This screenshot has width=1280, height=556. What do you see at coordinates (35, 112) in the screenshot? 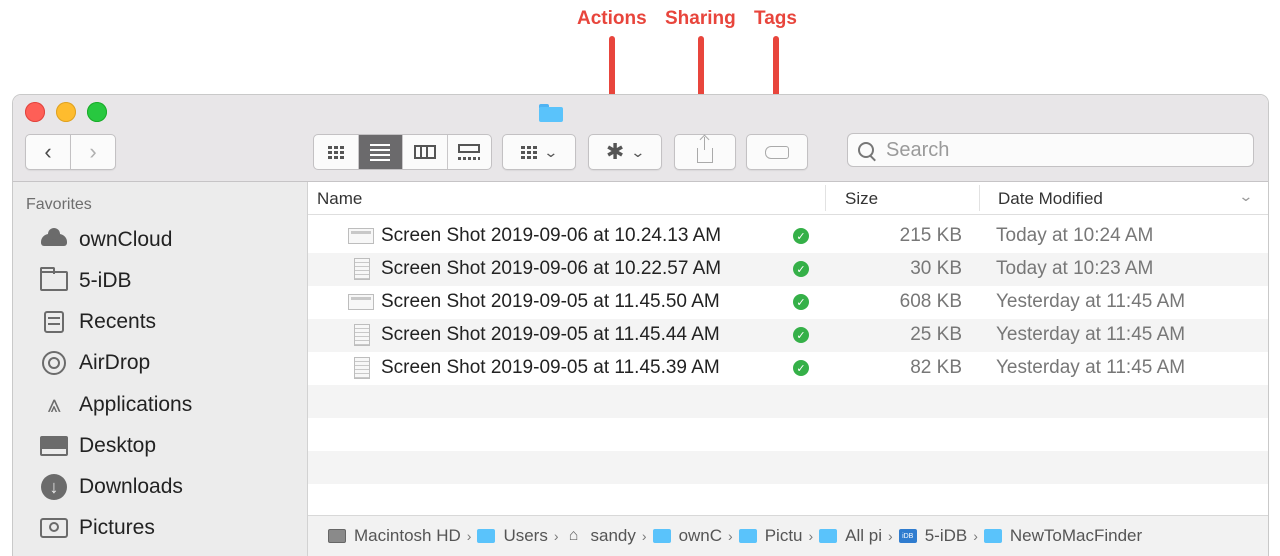
I see `close-button` at bounding box center [35, 112].